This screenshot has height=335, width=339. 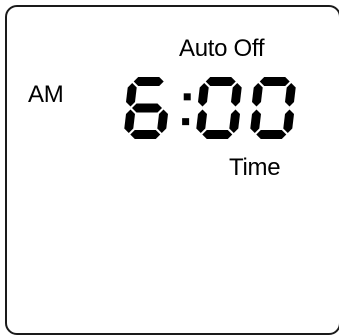 I want to click on segment-g, so click(x=147, y=108).